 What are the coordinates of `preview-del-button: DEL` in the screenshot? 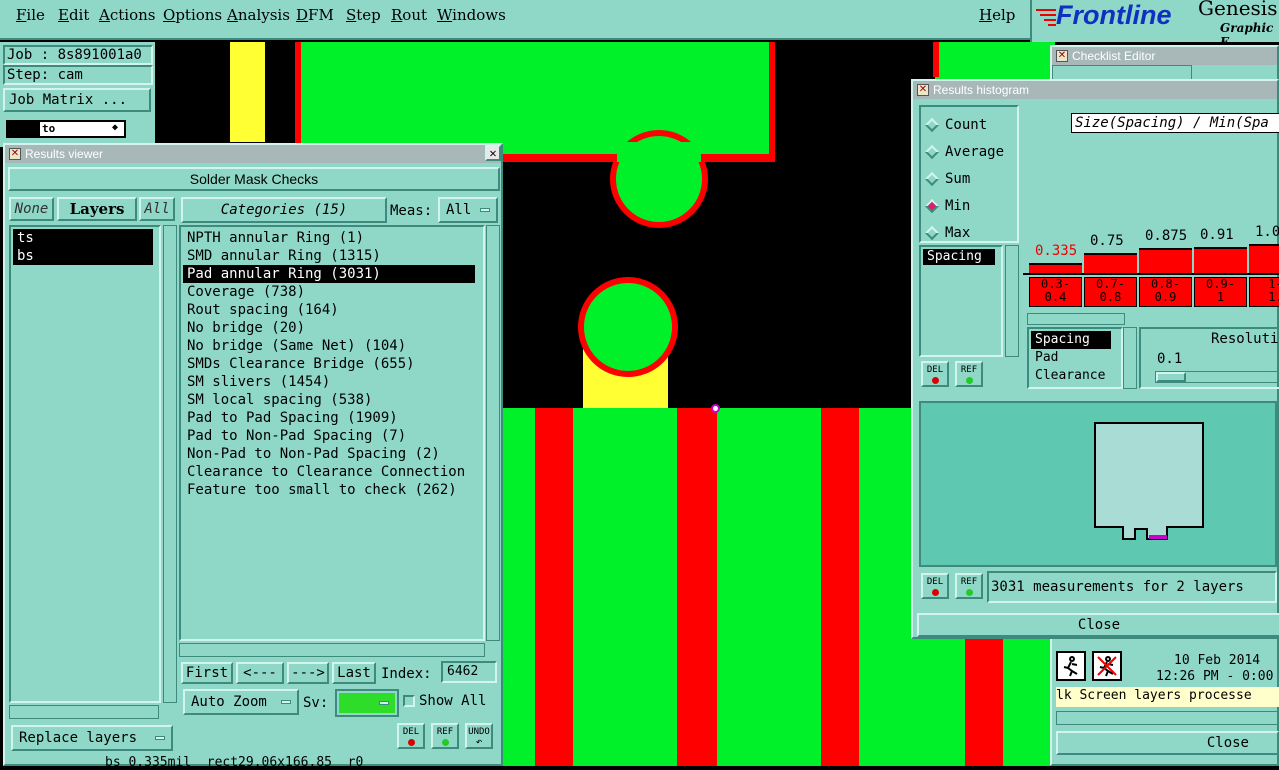 It's located at (935, 586).